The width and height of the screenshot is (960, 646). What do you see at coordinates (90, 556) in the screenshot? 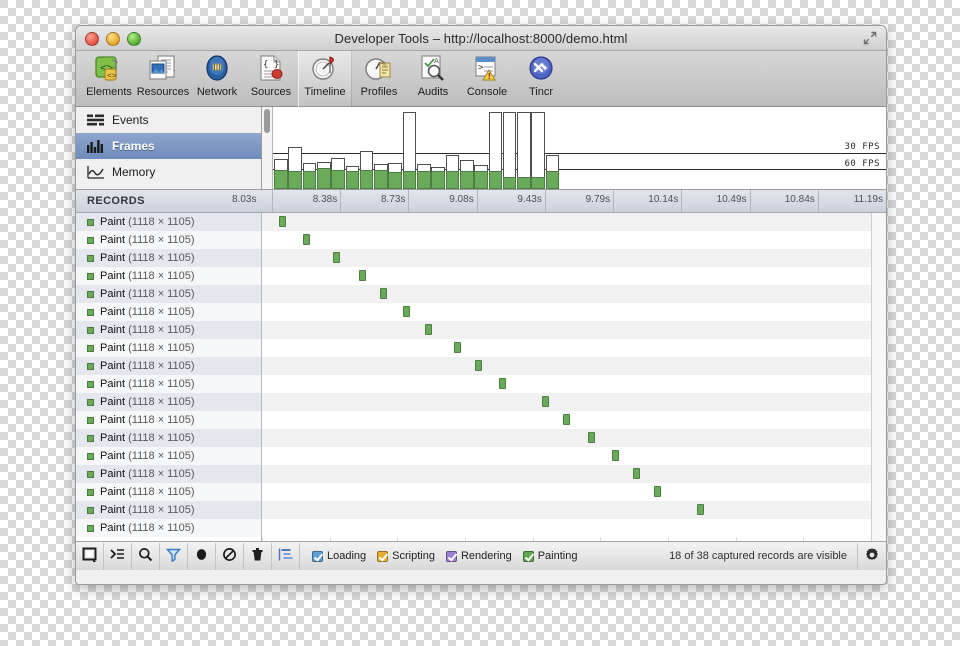
I see `dock-side-button` at bounding box center [90, 556].